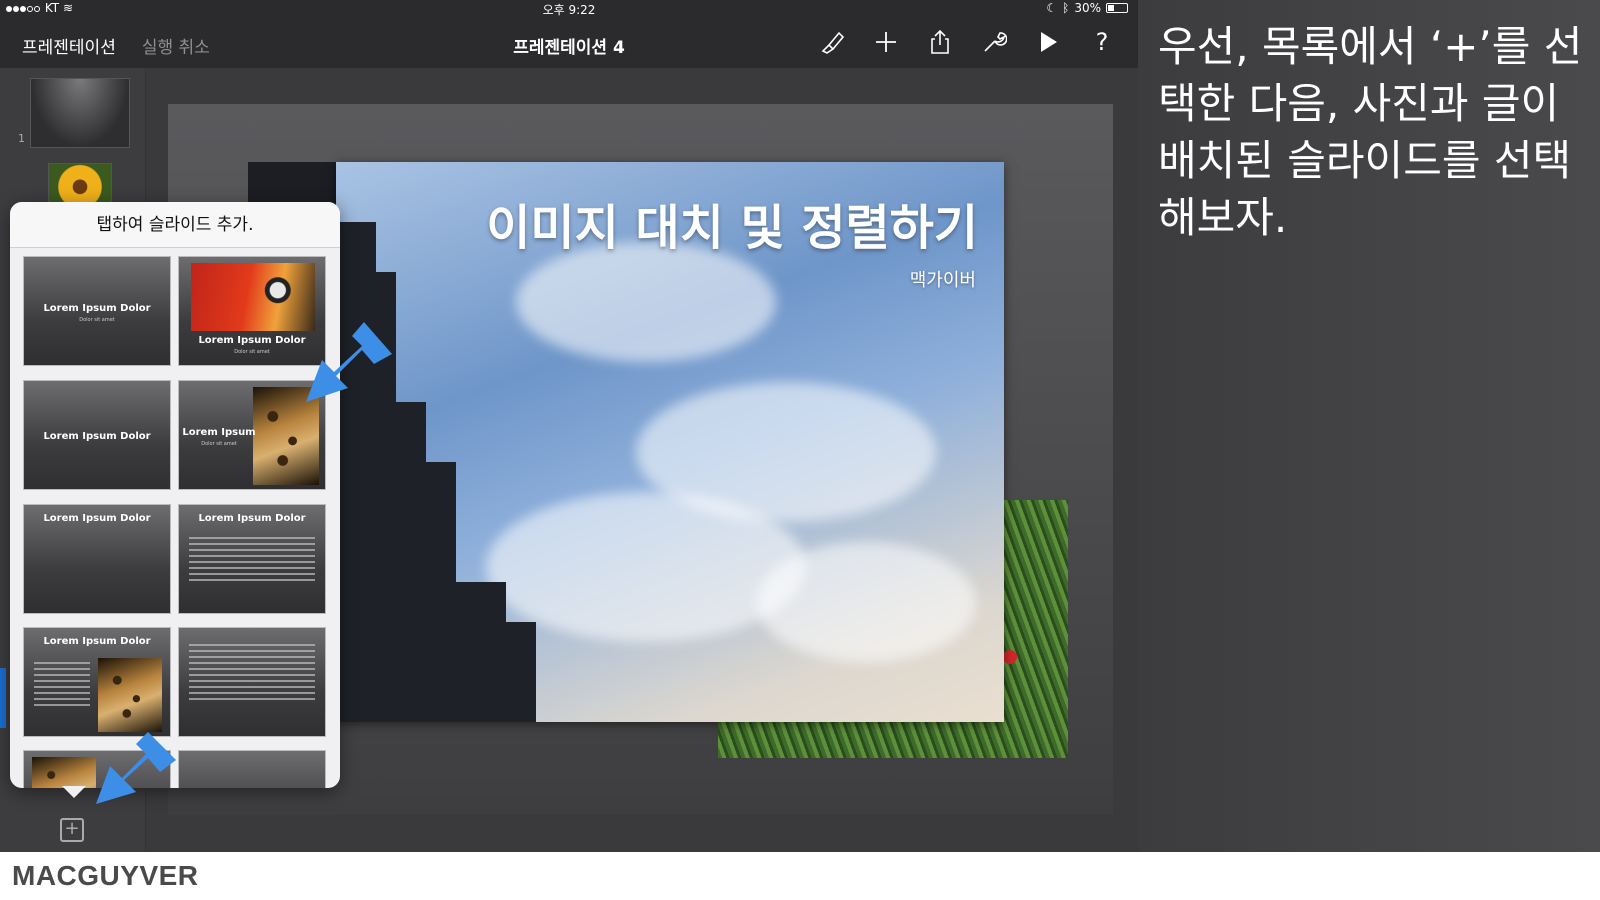 This screenshot has height=900, width=1600. What do you see at coordinates (1066, 8) in the screenshot?
I see `bluetooth-icon: ᛒ` at bounding box center [1066, 8].